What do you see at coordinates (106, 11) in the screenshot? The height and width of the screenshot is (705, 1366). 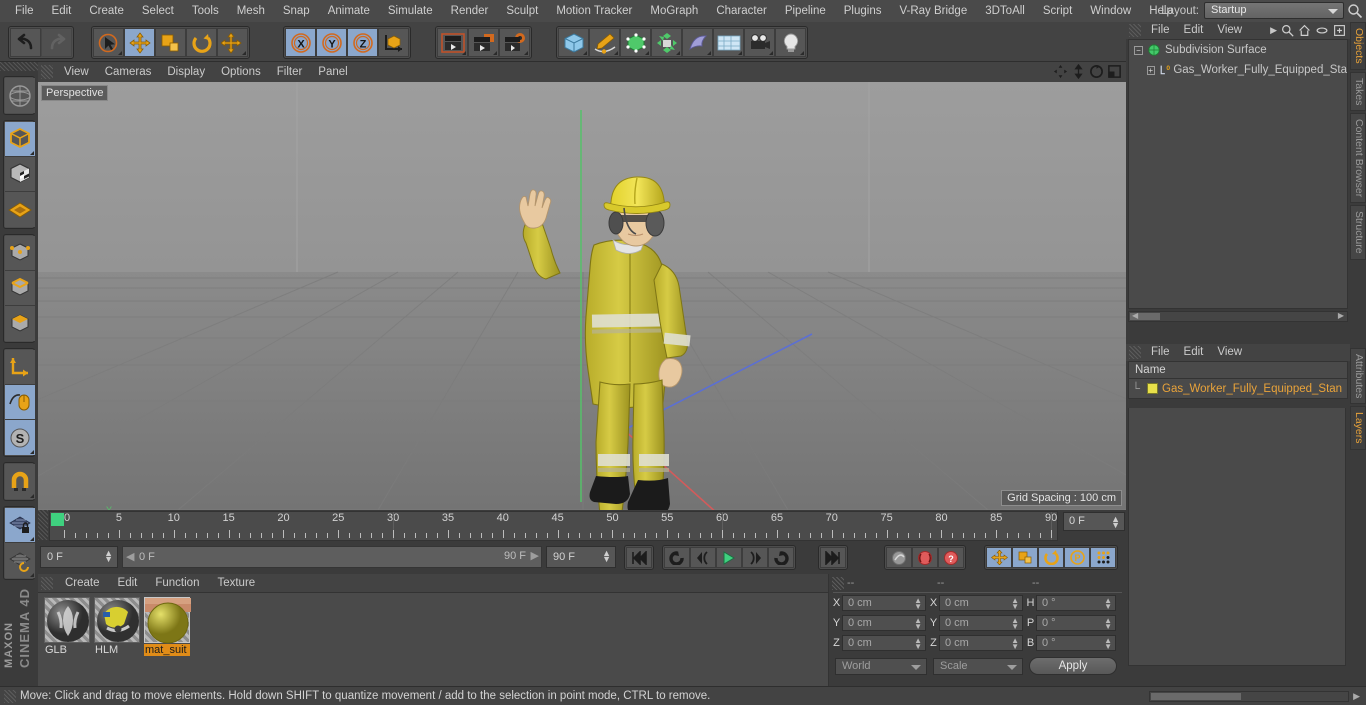 I see `menu-item-create: Create` at bounding box center [106, 11].